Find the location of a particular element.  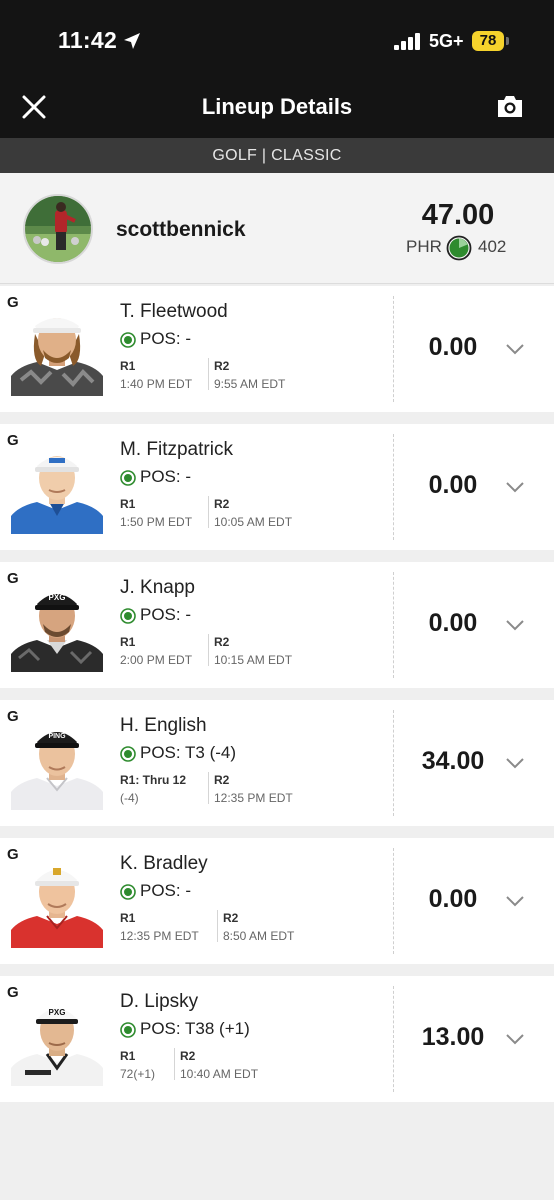

player-score: 13.00 is located at coordinates (453, 1037).